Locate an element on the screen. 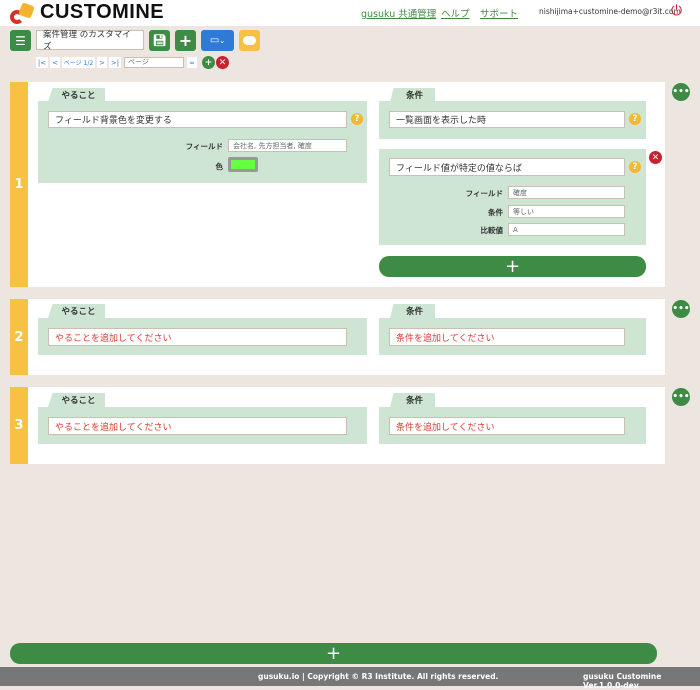 This screenshot has height=690, width=700. page-input is located at coordinates (154, 62).